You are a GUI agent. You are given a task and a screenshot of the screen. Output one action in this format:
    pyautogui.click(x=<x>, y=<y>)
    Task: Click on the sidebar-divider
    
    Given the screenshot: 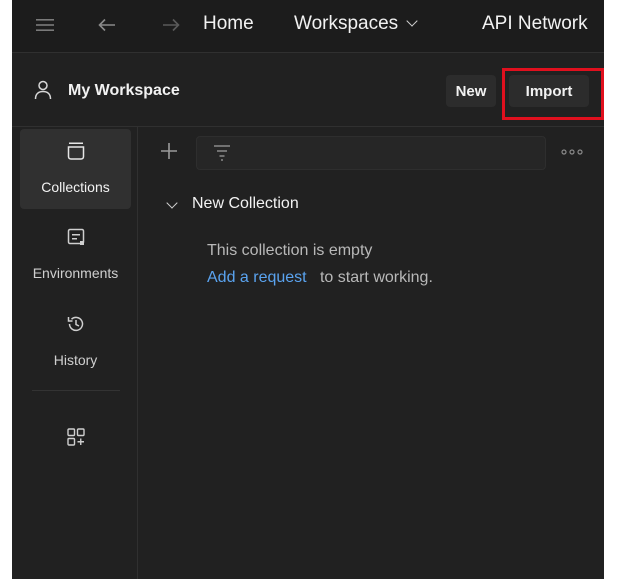 What is the action you would take?
    pyautogui.click(x=76, y=390)
    